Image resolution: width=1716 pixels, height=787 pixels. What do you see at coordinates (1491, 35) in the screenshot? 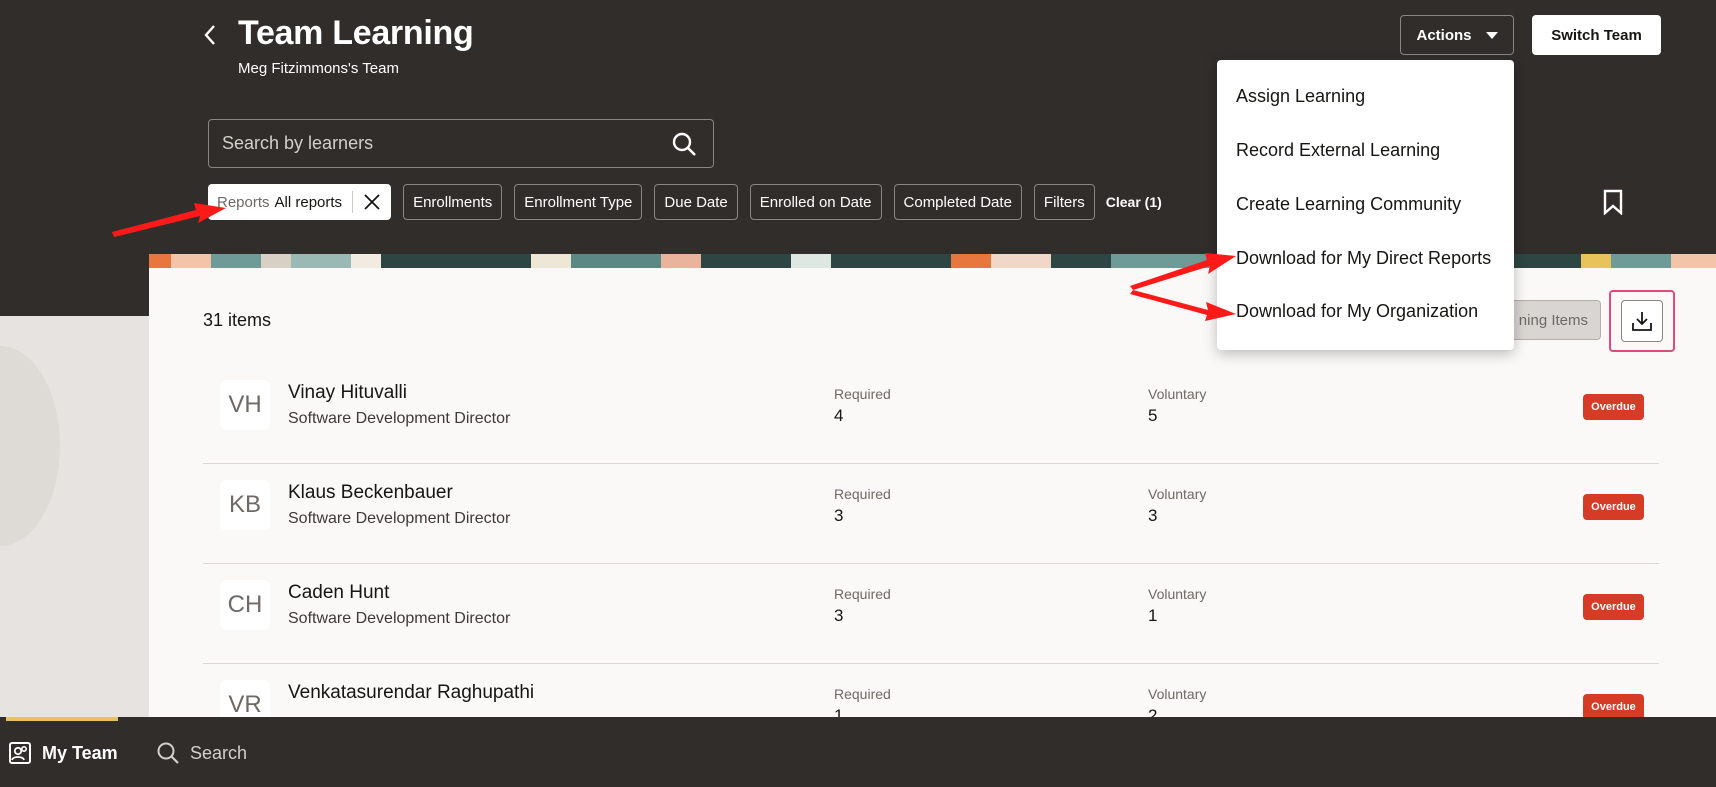
I see `caret-down-icon` at bounding box center [1491, 35].